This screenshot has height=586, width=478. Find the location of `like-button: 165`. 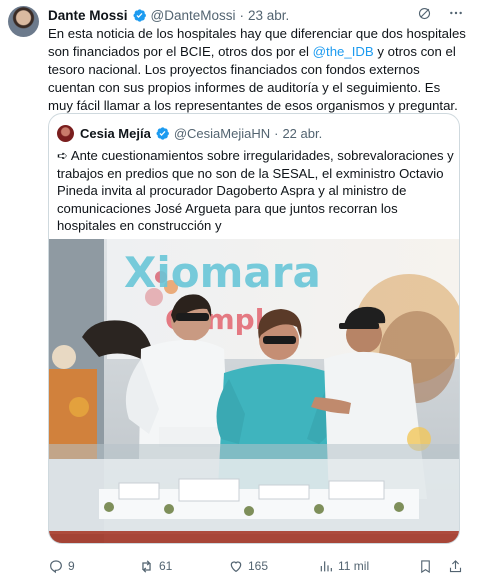

like-button: 165 is located at coordinates (248, 566).